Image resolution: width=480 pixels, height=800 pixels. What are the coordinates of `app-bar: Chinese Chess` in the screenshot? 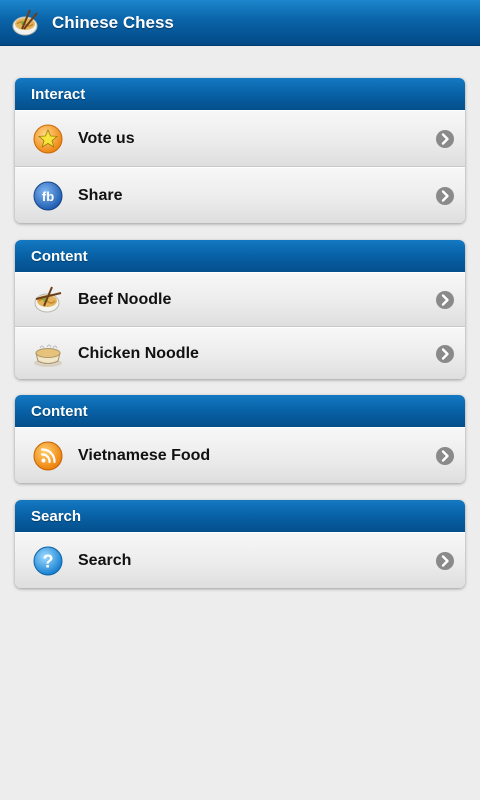 It's located at (240, 23).